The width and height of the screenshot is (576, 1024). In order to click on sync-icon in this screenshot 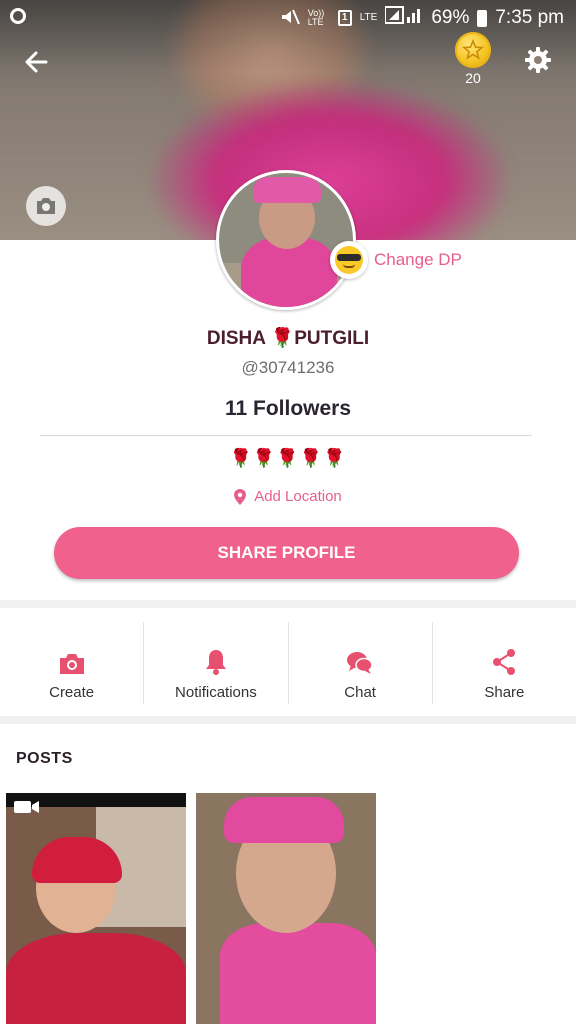, I will do `click(18, 16)`.